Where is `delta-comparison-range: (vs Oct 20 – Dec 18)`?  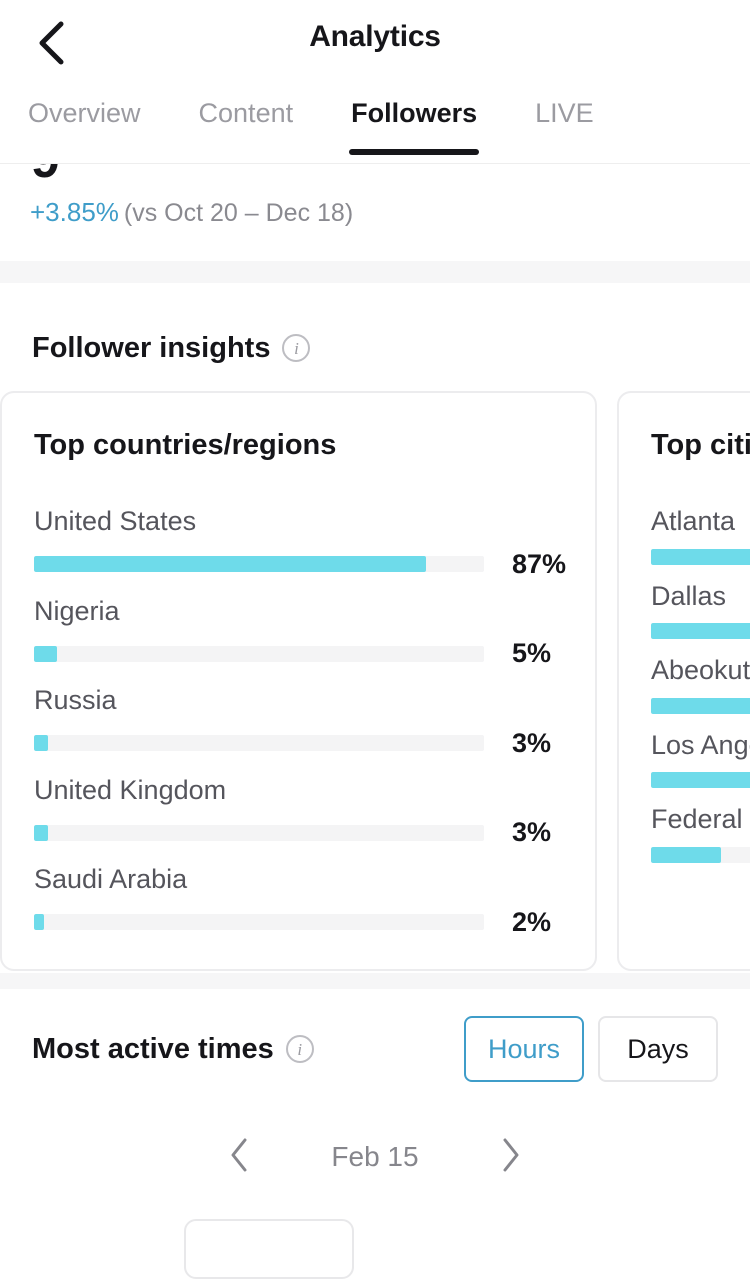
delta-comparison-range: (vs Oct 20 – Dec 18) is located at coordinates (238, 213).